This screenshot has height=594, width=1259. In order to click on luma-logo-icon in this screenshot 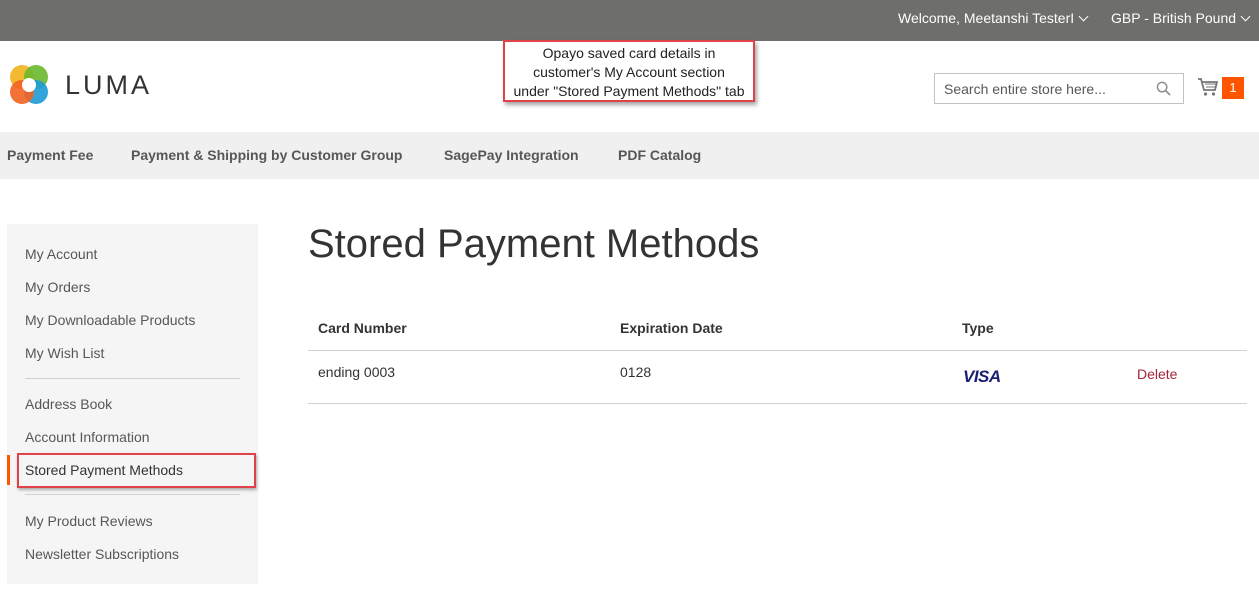, I will do `click(29, 84)`.